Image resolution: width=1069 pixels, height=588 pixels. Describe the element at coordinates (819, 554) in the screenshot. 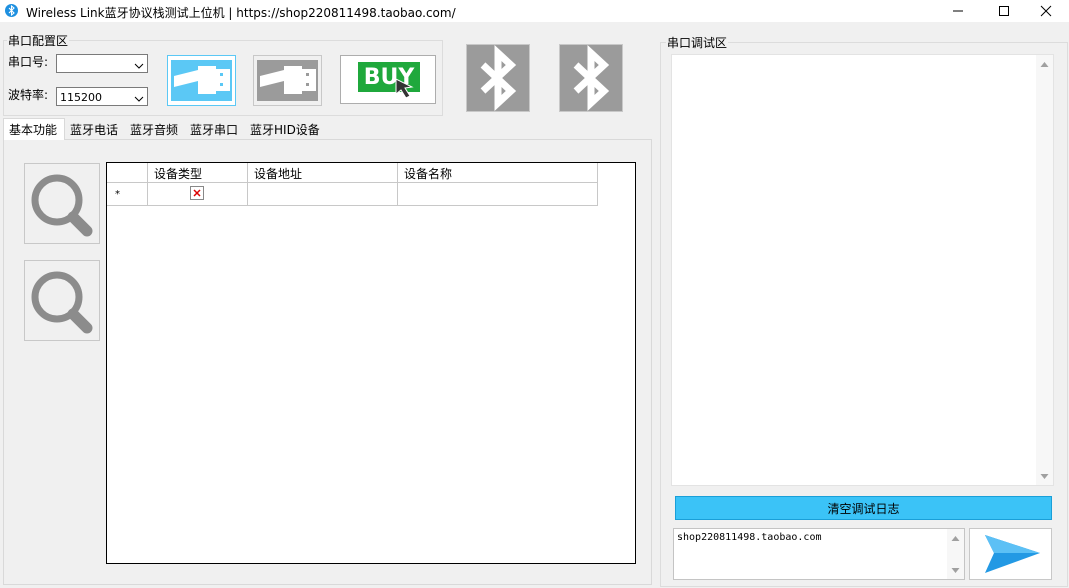

I see `send-input: shop220811498.taobao.com` at that location.